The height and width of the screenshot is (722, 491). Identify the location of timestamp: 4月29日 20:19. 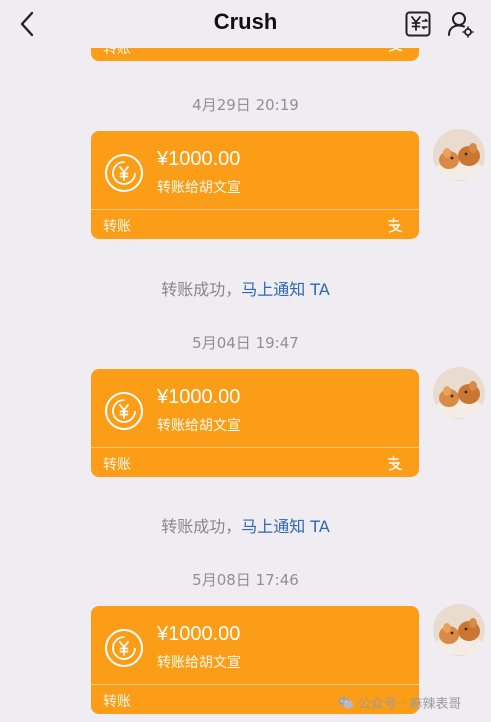
(245, 105).